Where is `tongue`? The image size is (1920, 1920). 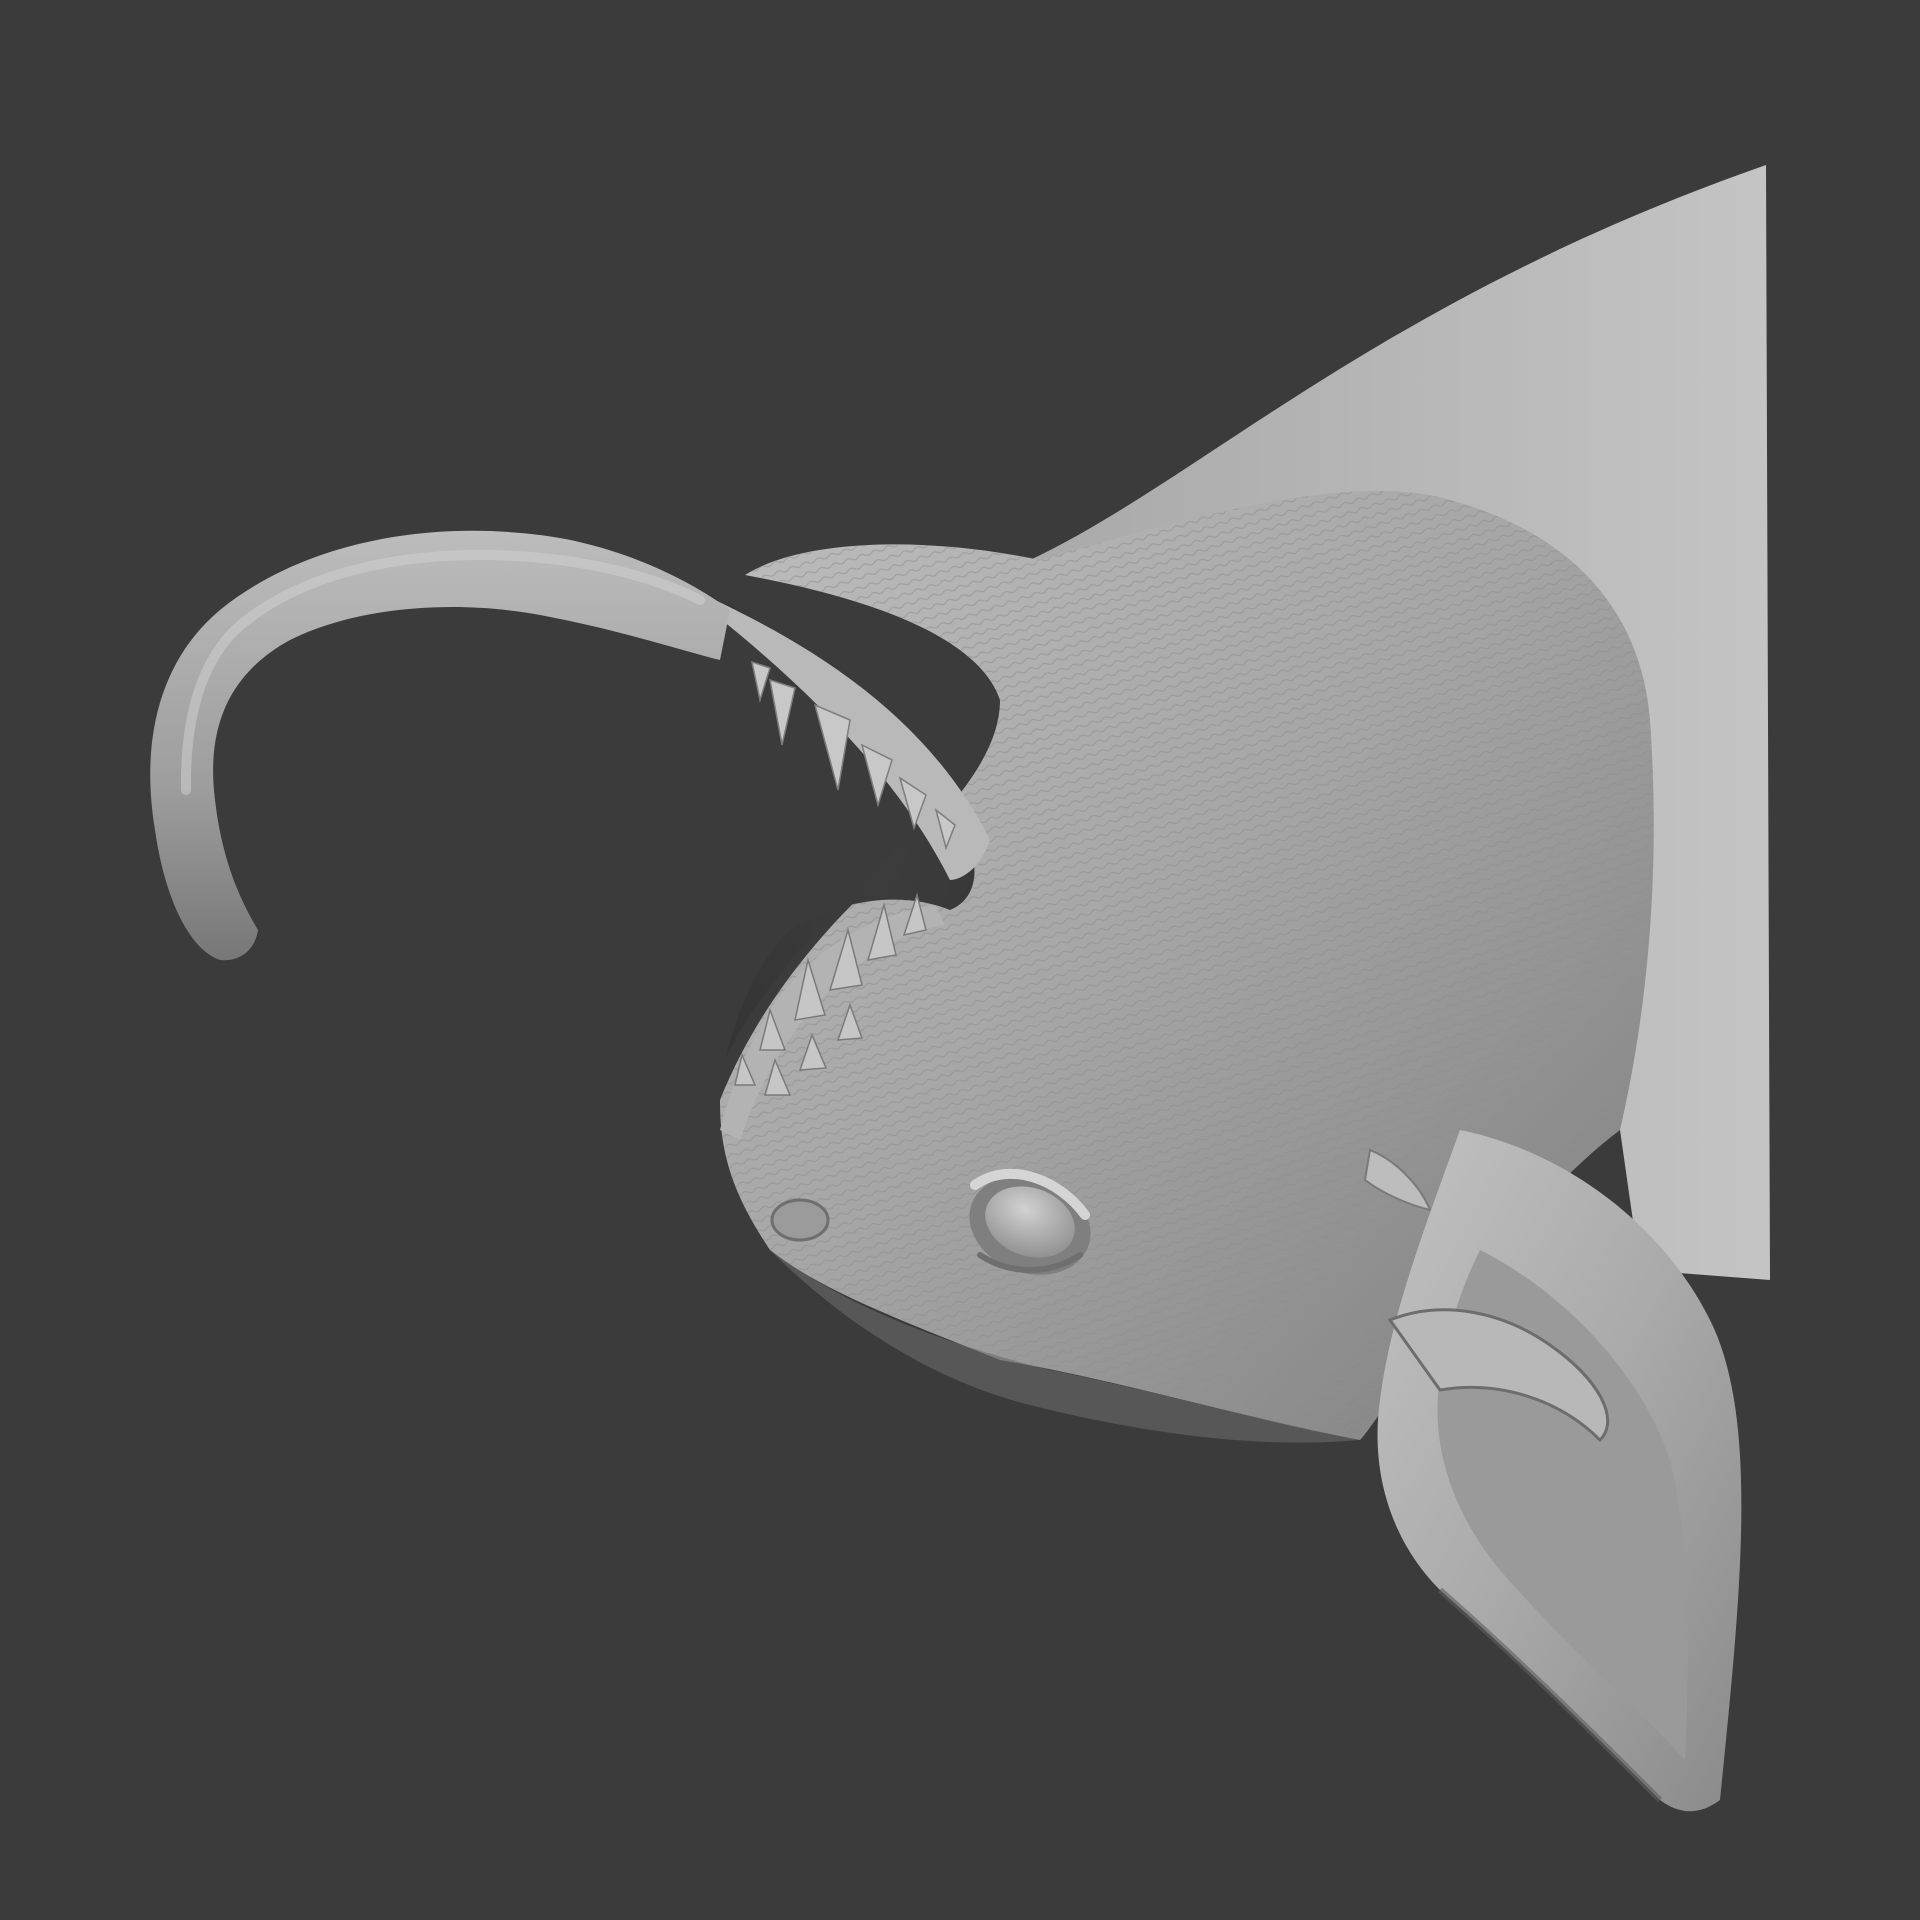
tongue is located at coordinates (440, 745).